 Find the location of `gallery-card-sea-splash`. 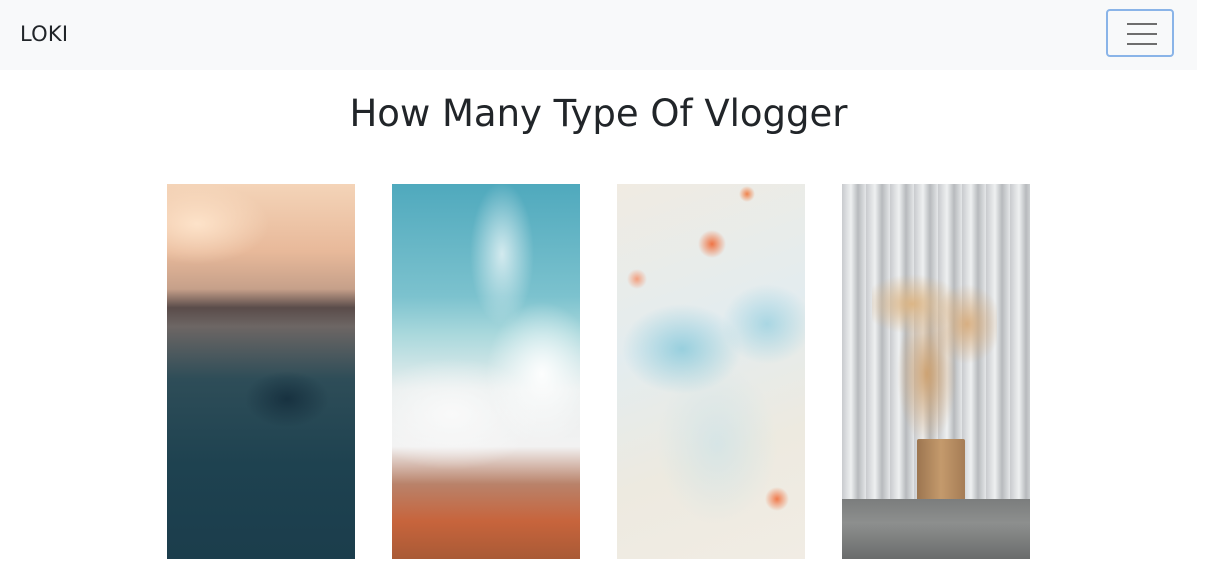

gallery-card-sea-splash is located at coordinates (261, 371).